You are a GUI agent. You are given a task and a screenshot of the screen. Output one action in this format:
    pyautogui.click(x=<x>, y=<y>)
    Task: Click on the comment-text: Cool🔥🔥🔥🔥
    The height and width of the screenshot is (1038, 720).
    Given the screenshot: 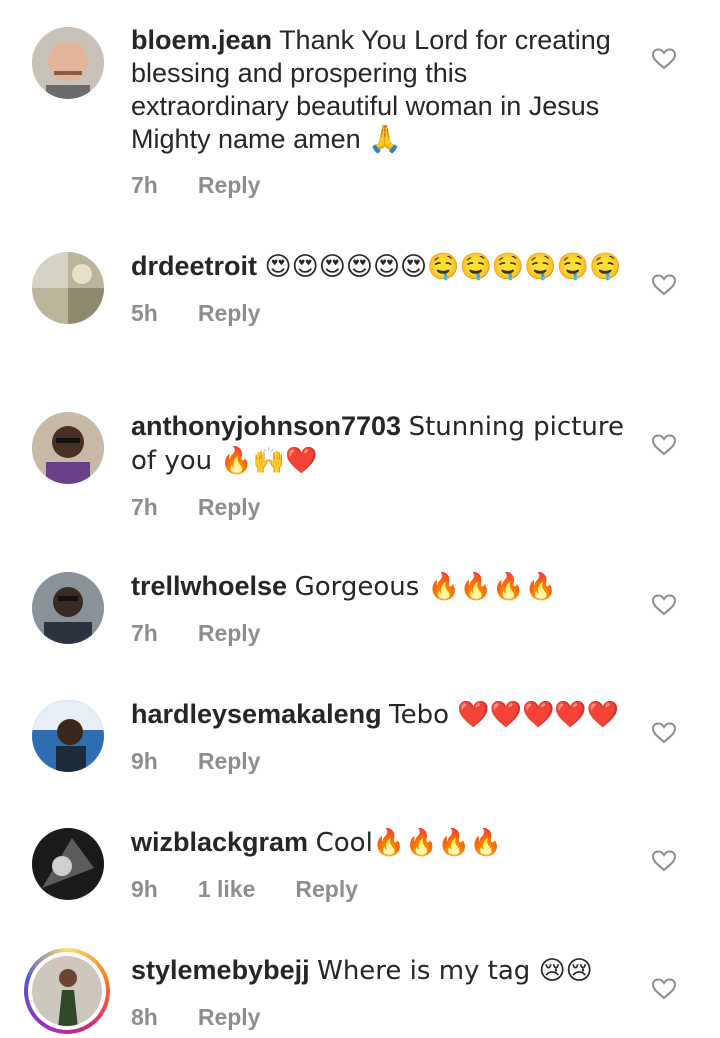 What is the action you would take?
    pyautogui.click(x=409, y=843)
    